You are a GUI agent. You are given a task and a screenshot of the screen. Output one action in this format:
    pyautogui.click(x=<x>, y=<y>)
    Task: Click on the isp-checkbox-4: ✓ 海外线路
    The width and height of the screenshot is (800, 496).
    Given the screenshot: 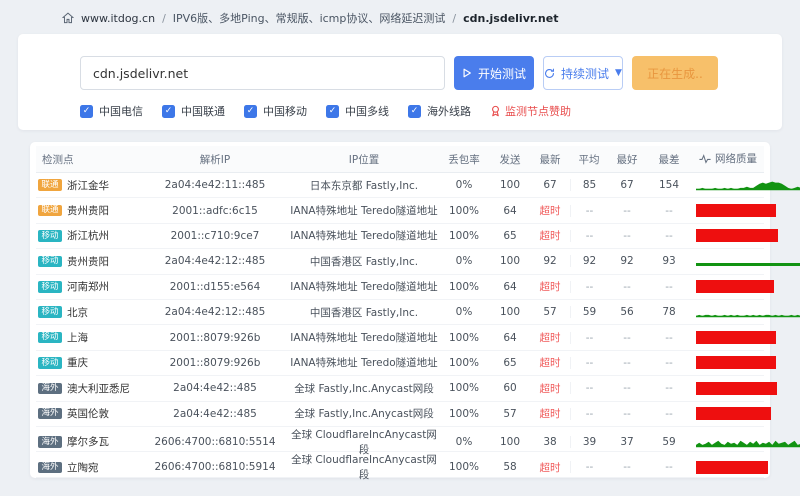 What is the action you would take?
    pyautogui.click(x=439, y=111)
    